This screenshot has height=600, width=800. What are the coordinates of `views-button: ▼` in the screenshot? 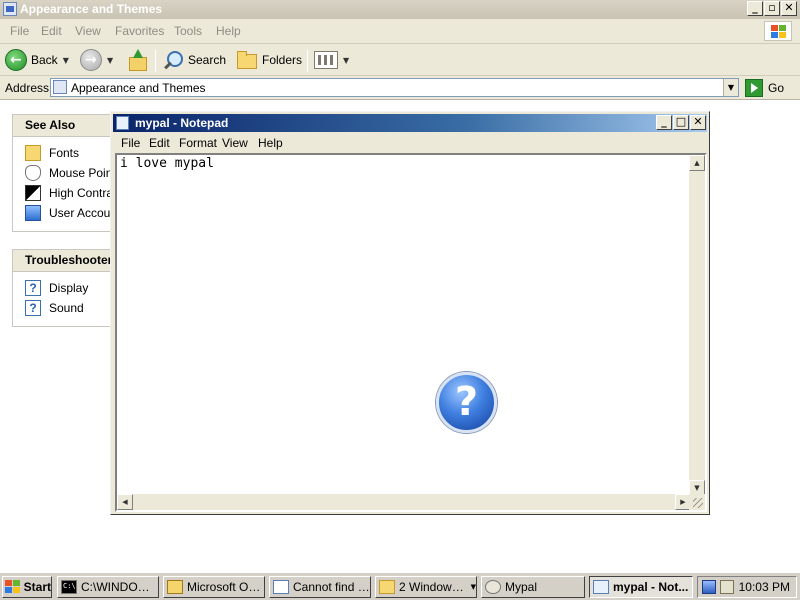 It's located at (331, 60).